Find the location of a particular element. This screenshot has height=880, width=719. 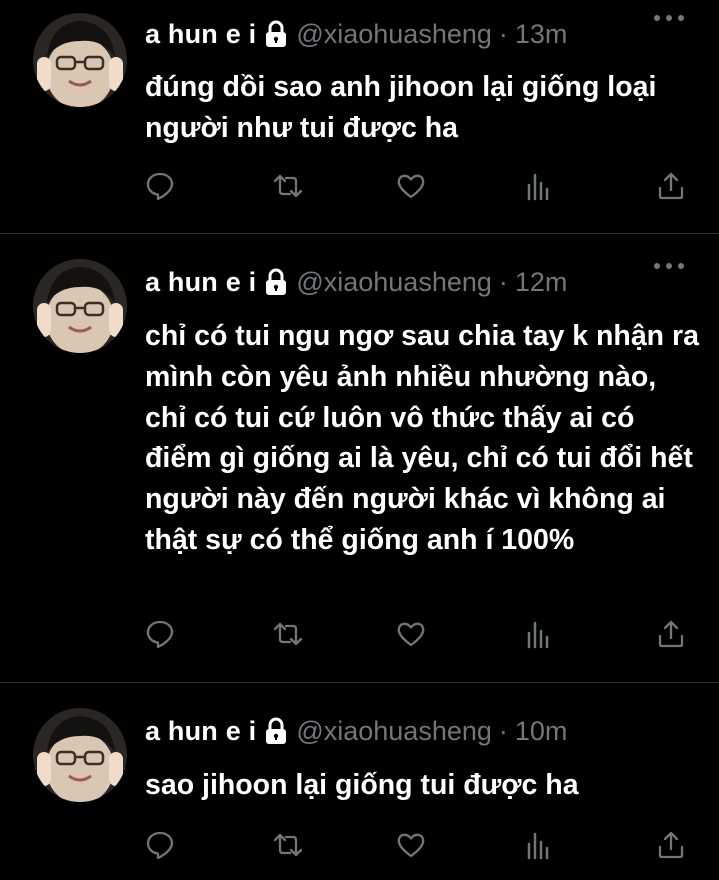

tweet-time: 12m is located at coordinates (541, 282).